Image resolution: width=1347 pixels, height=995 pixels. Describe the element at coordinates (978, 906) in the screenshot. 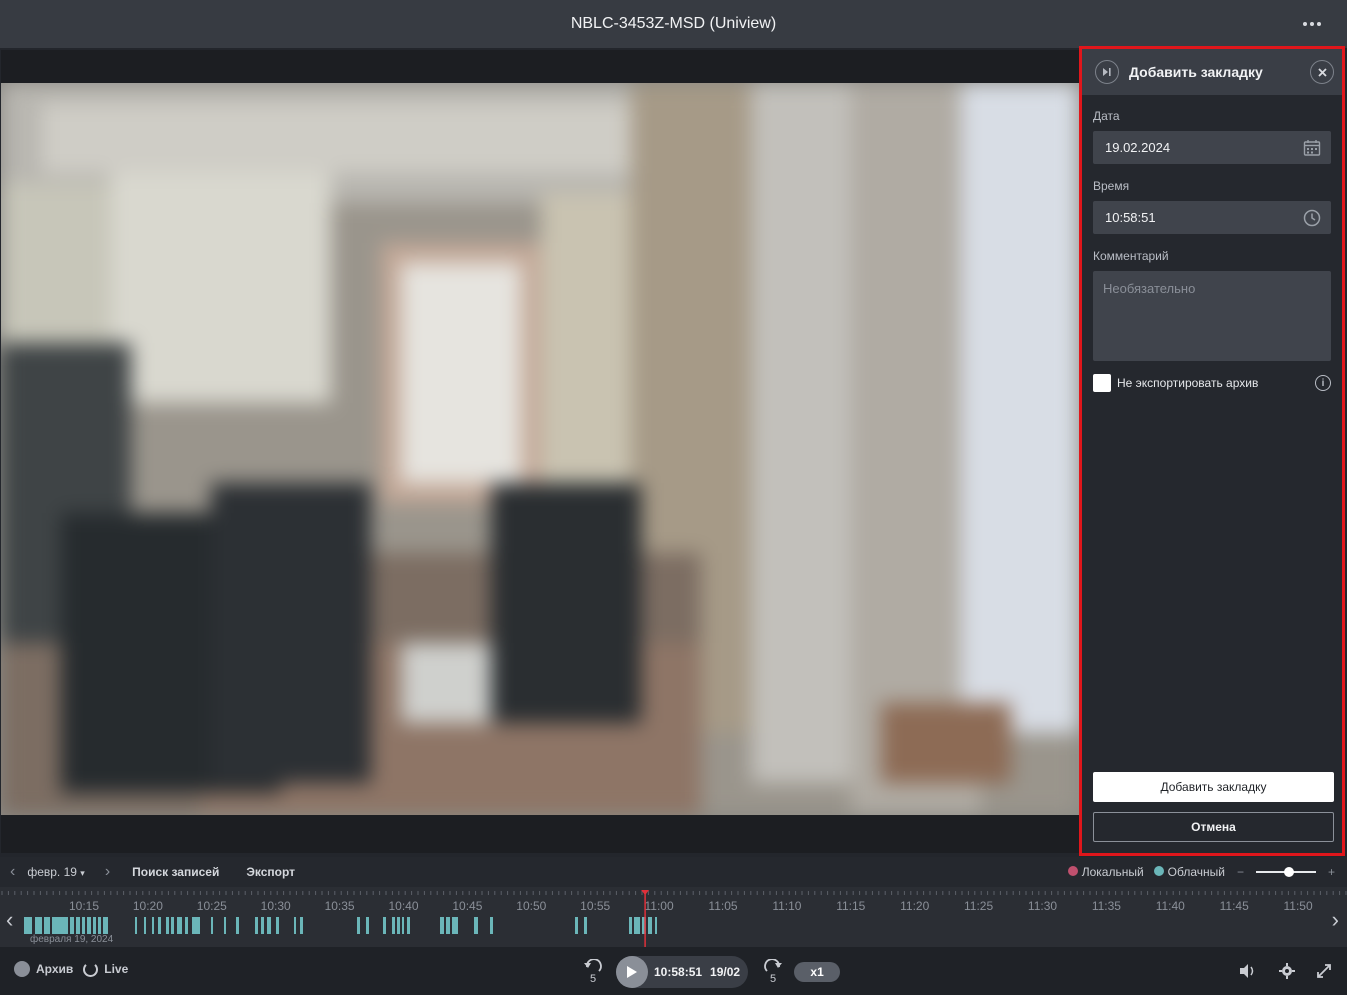

I see `tick-label: 11:25` at that location.